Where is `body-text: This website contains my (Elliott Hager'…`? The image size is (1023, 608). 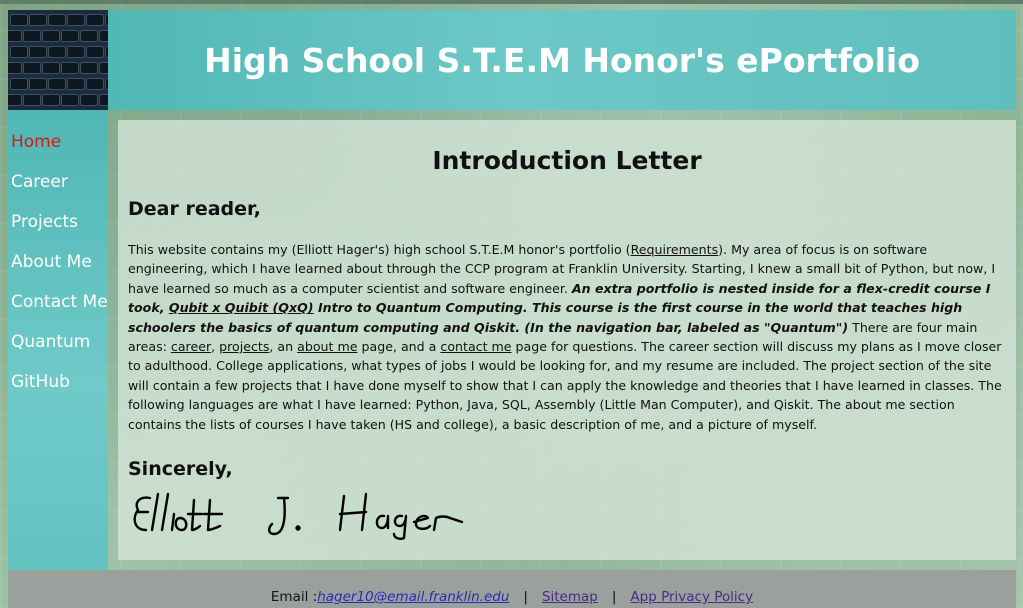 body-text: This website contains my (Elliott Hager'… is located at coordinates (379, 249).